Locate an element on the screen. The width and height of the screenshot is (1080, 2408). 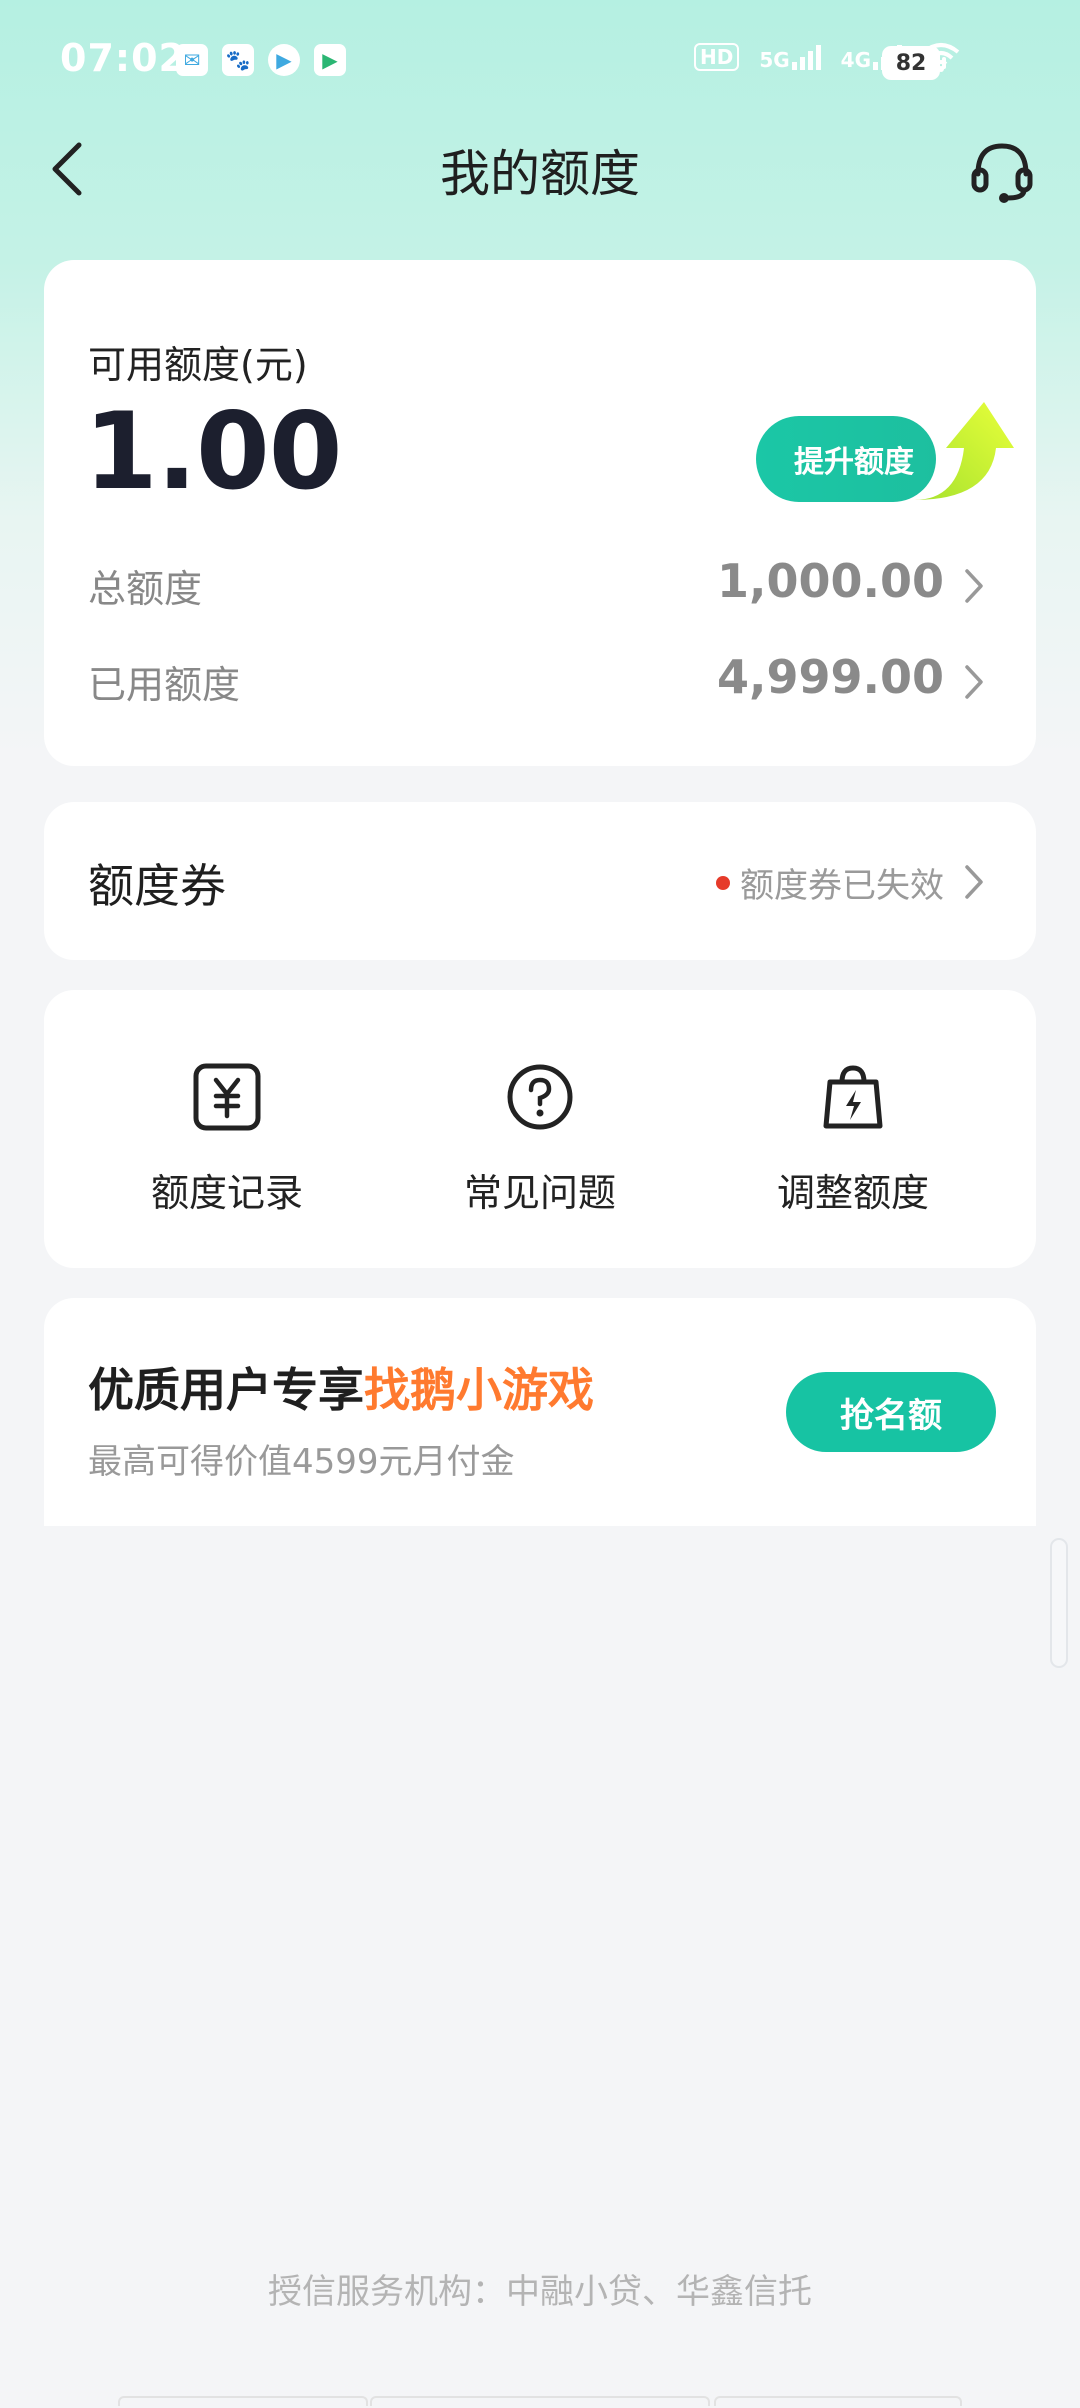
signal-5g-icon: 5G is located at coordinates (790, 57).